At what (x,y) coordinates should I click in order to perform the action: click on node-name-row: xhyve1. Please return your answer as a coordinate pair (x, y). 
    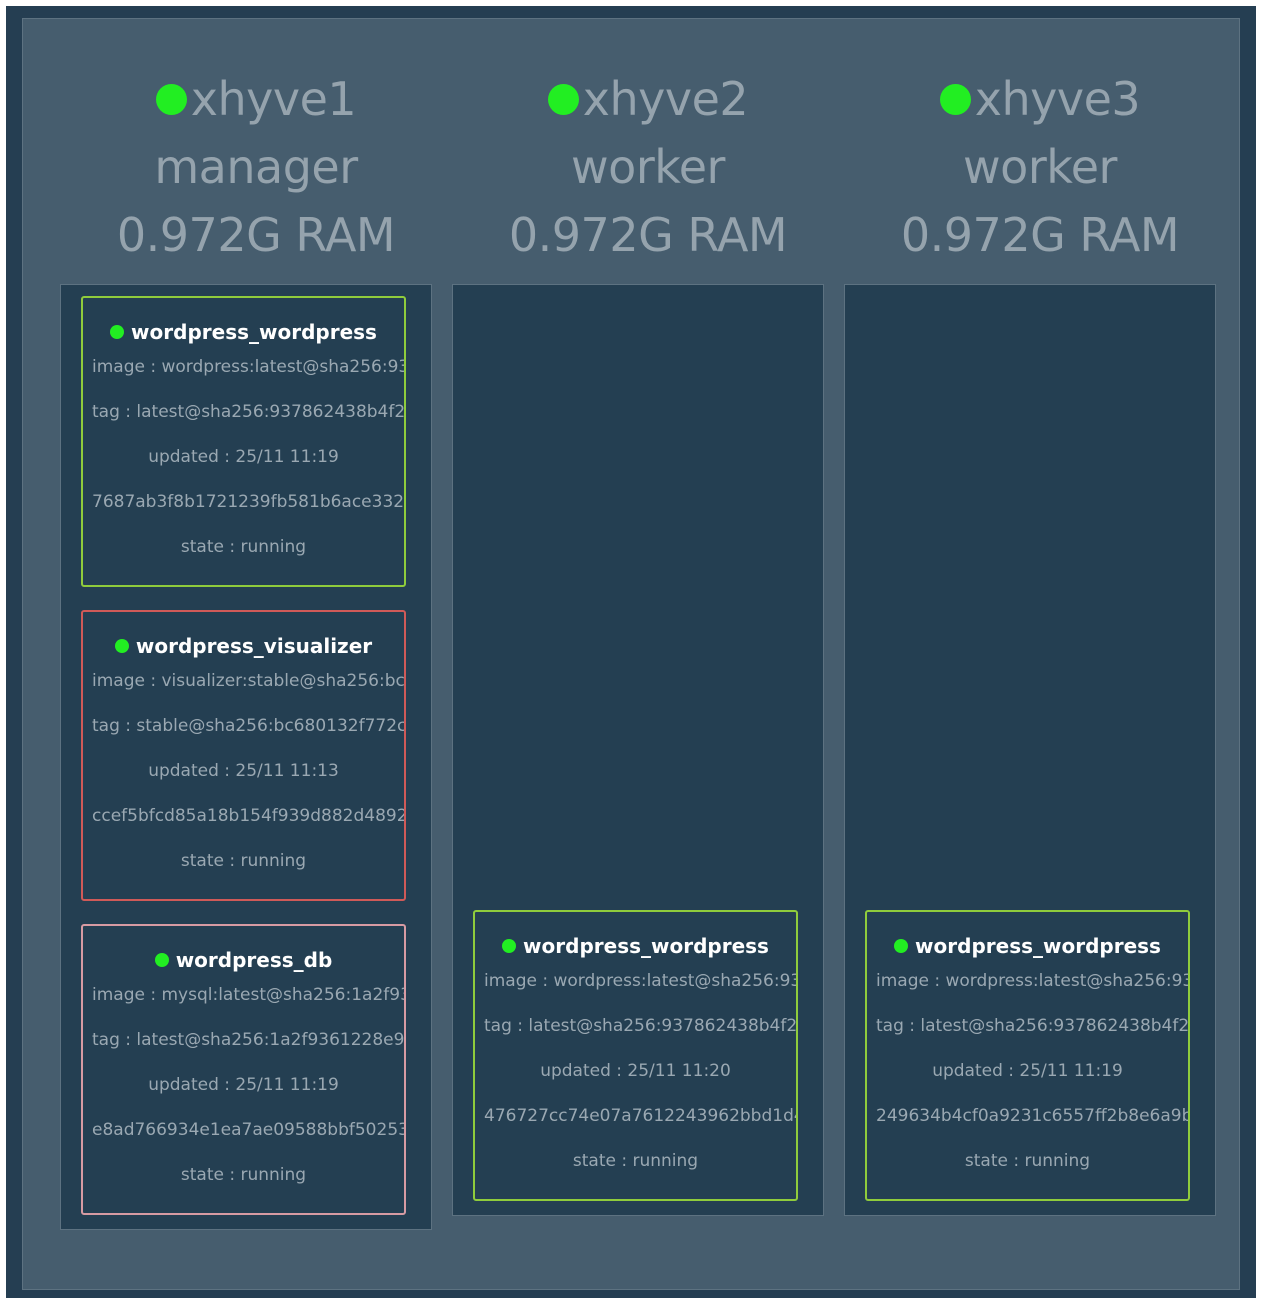
    Looking at the image, I should click on (256, 99).